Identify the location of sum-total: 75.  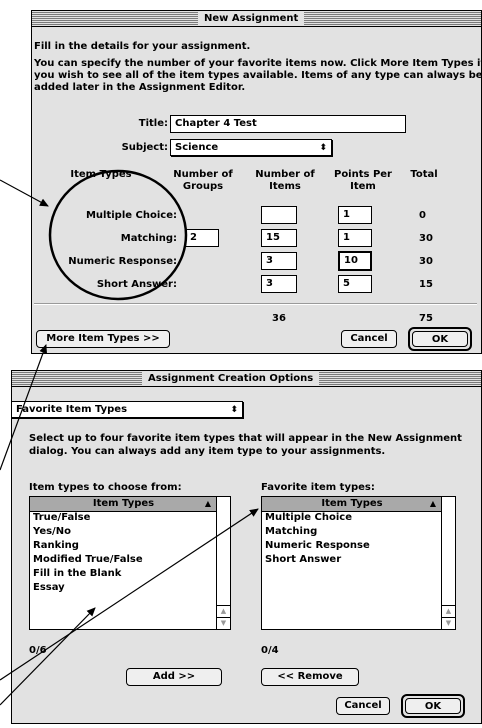
(426, 318).